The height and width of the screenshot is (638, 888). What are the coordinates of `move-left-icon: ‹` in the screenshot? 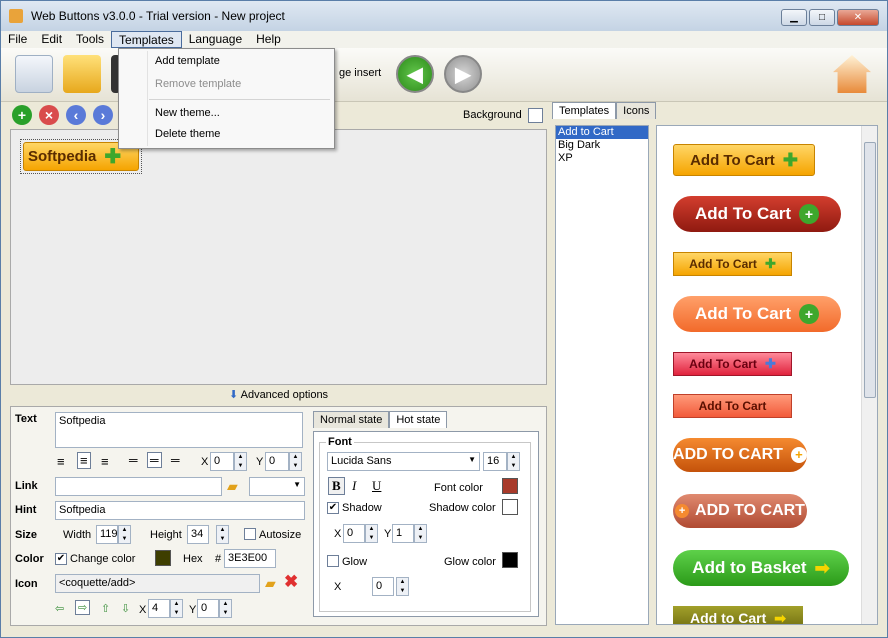 It's located at (76, 115).